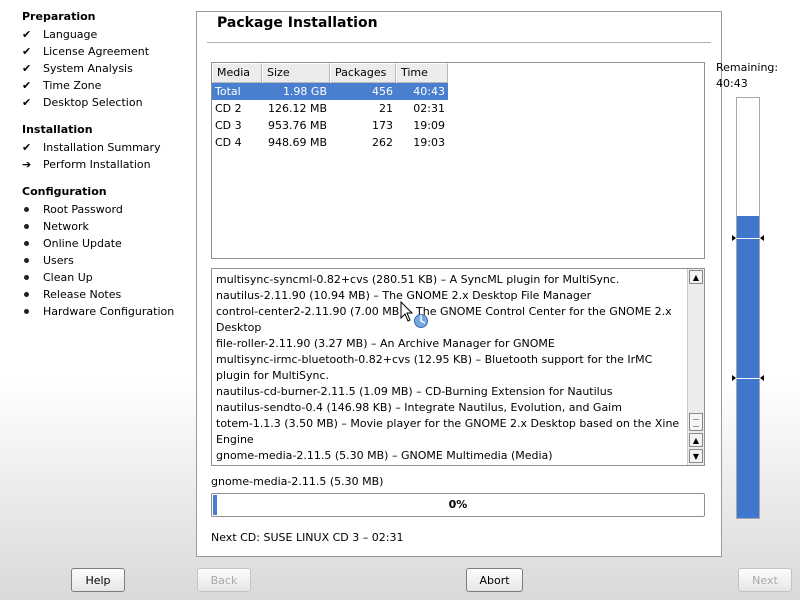 Image resolution: width=800 pixels, height=600 pixels. I want to click on step-desktop-selection: ✔ Desktop Selection, so click(82, 102).